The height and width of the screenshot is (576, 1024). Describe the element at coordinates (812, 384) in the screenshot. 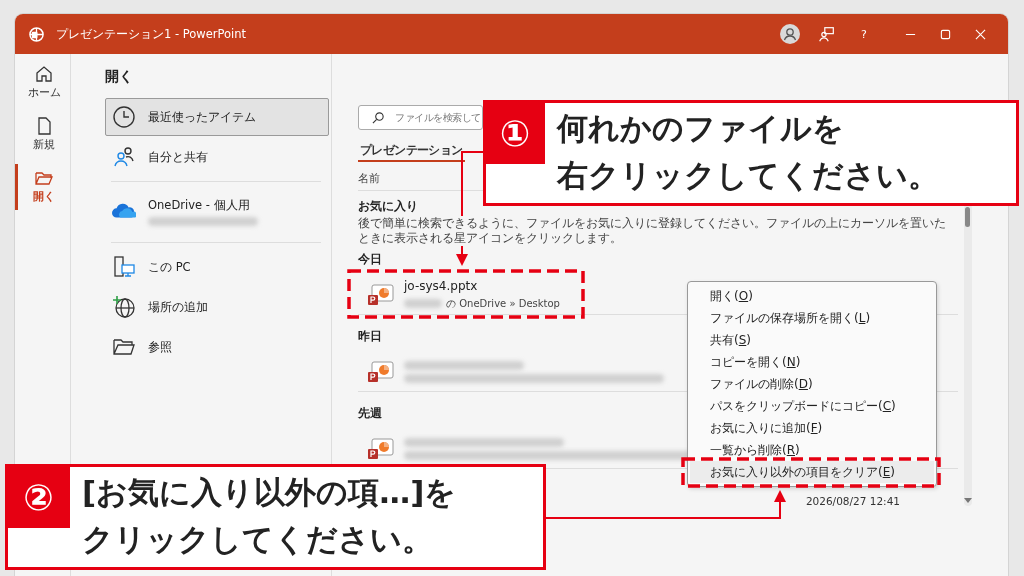

I see `menu-item: ファイルの削除(D)` at that location.